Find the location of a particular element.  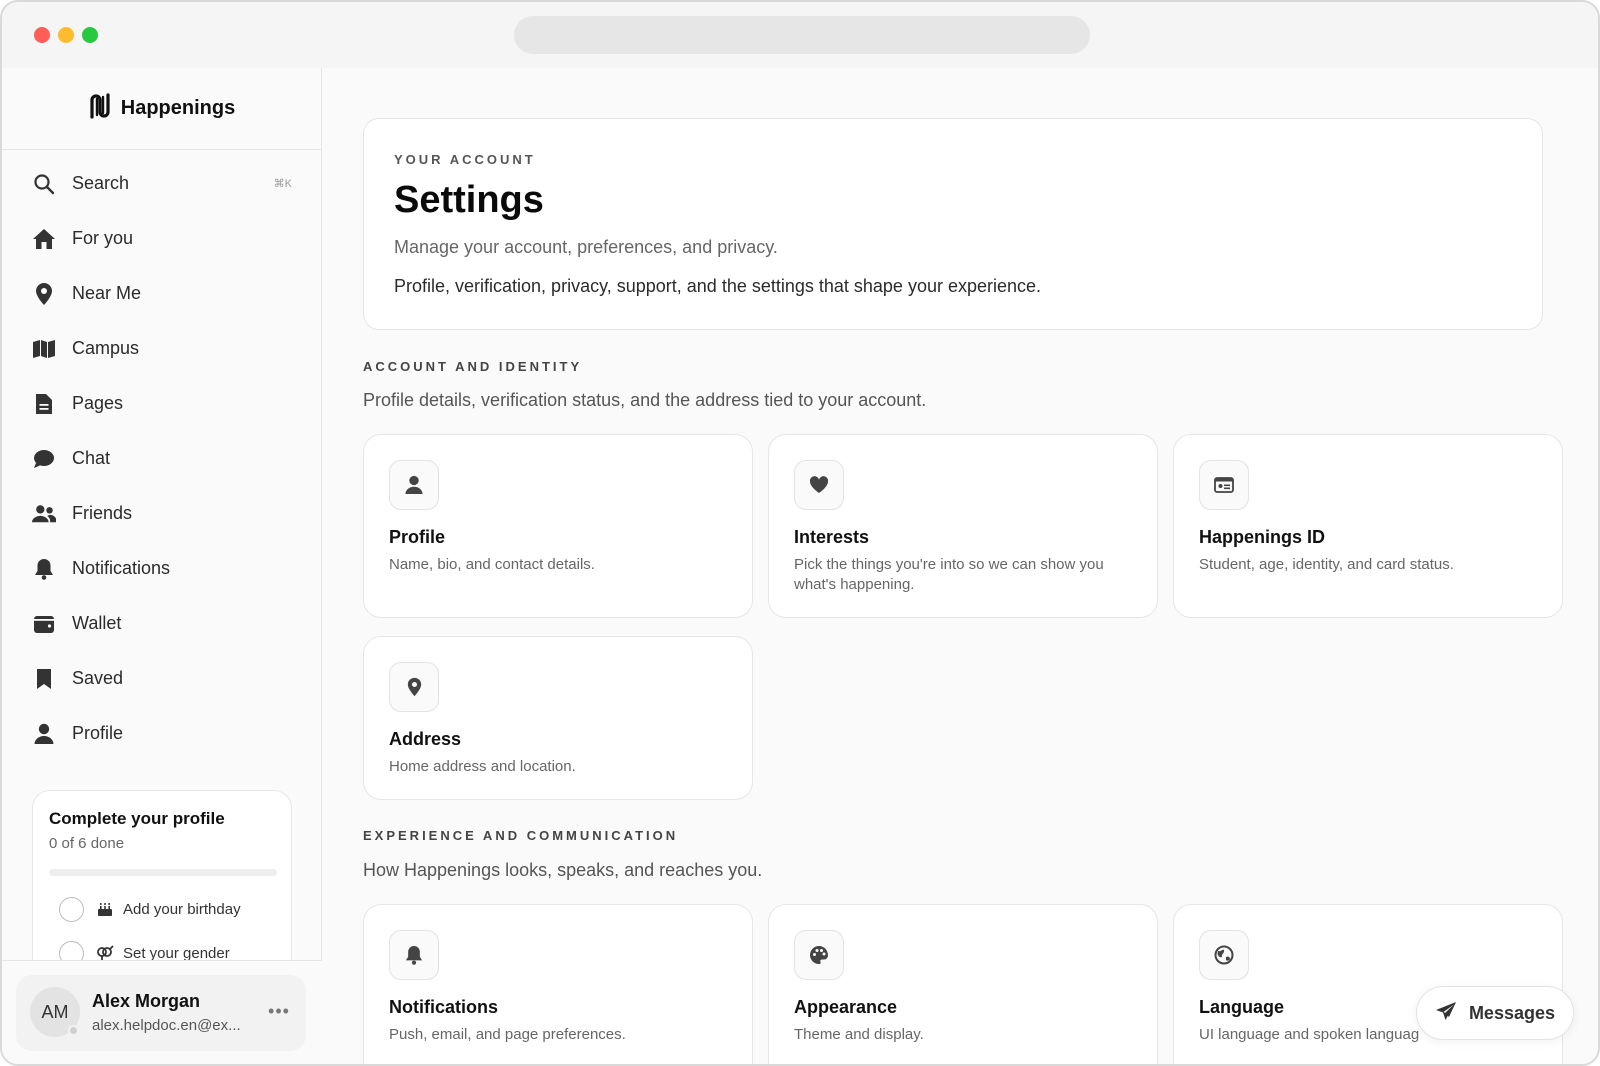

sidebar-item-for-you: For you is located at coordinates (162, 238).